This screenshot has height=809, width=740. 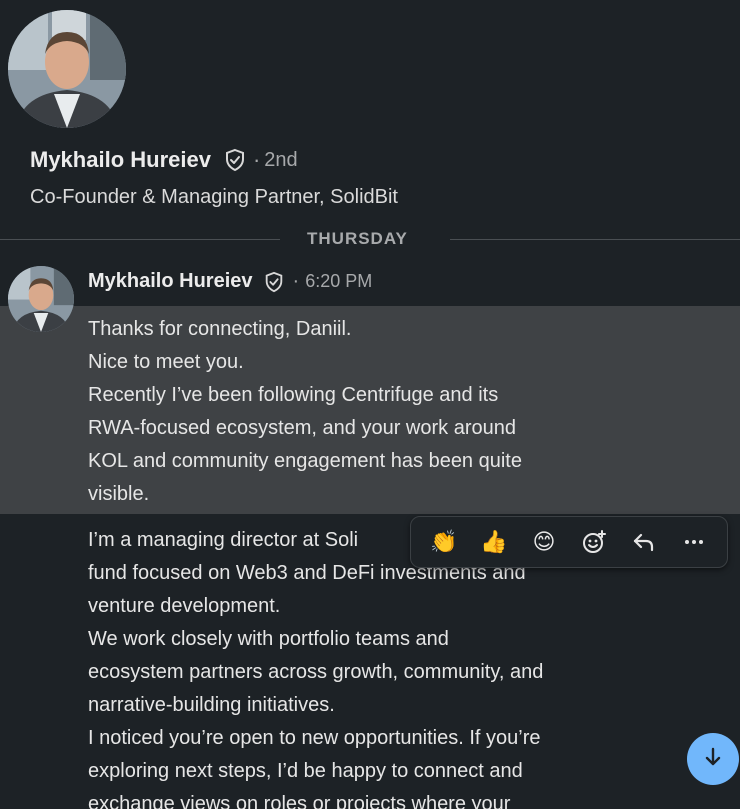 I want to click on profile-headline: Co-Founder & Managing Partner, SolidBit, so click(x=214, y=197).